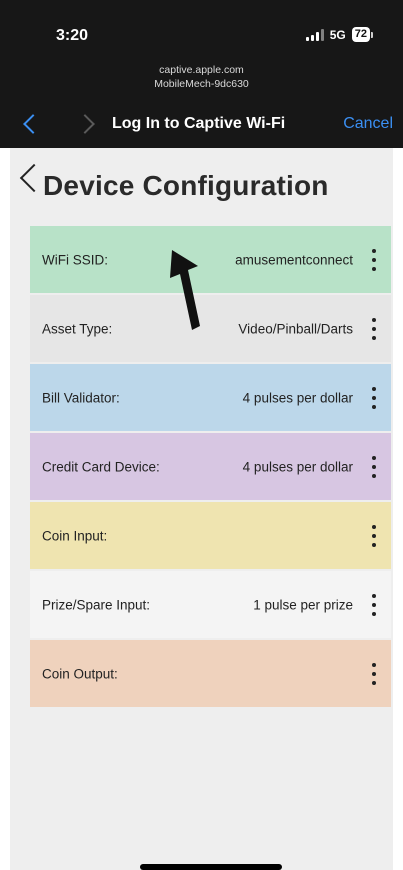 Image resolution: width=403 pixels, height=870 pixels. What do you see at coordinates (201, 70) in the screenshot?
I see `browser-domain: captive.apple.com` at bounding box center [201, 70].